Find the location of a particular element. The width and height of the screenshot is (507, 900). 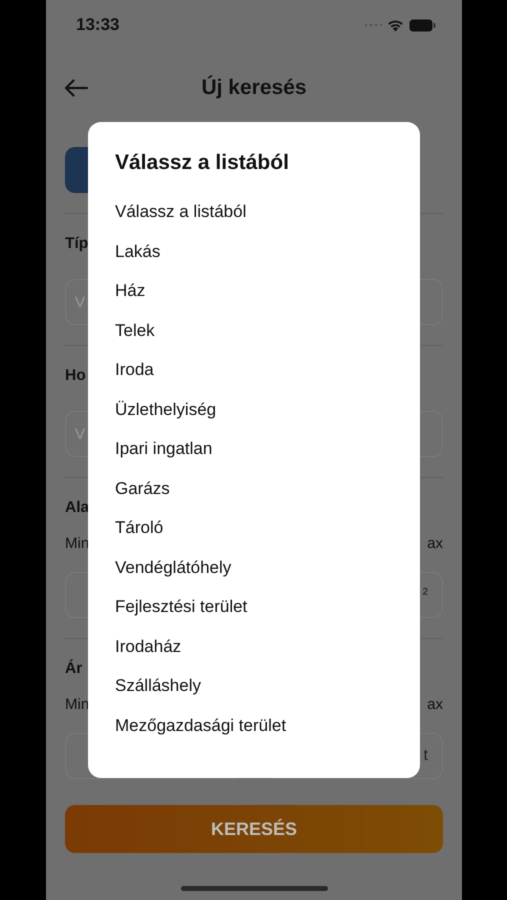

back-arrow-icon is located at coordinates (76, 88).